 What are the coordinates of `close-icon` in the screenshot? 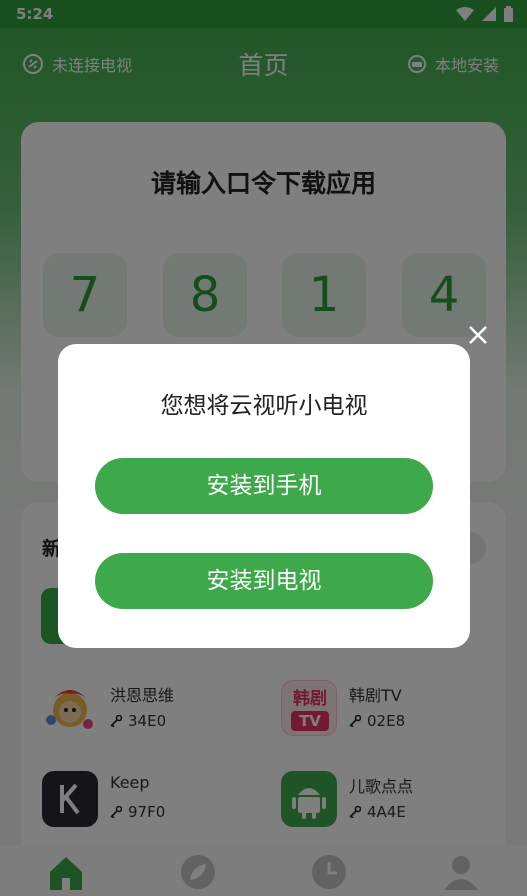 It's located at (478, 335).